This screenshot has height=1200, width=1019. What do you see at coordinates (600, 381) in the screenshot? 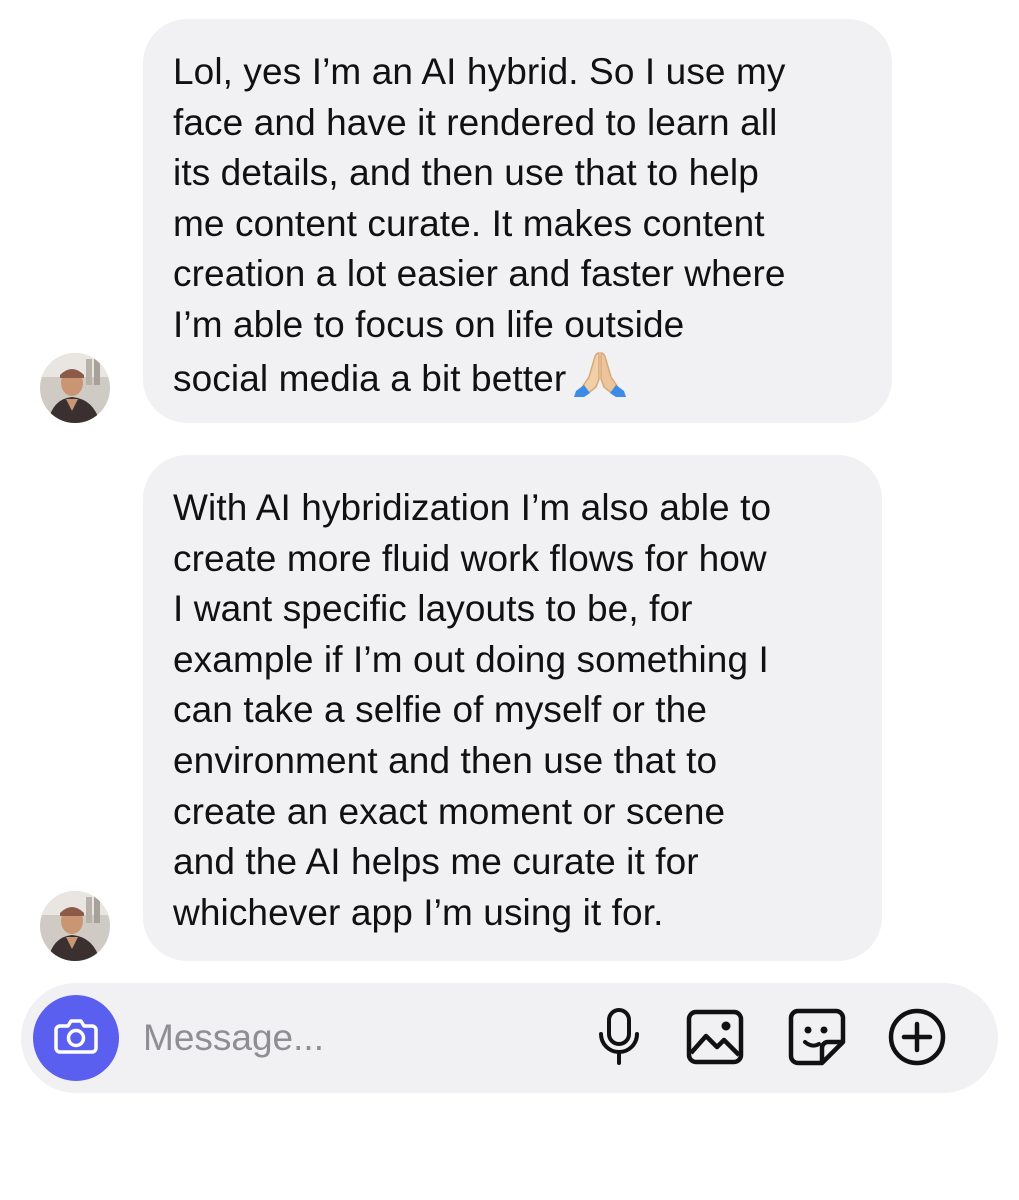
I see `folded-hands-emoji` at bounding box center [600, 381].